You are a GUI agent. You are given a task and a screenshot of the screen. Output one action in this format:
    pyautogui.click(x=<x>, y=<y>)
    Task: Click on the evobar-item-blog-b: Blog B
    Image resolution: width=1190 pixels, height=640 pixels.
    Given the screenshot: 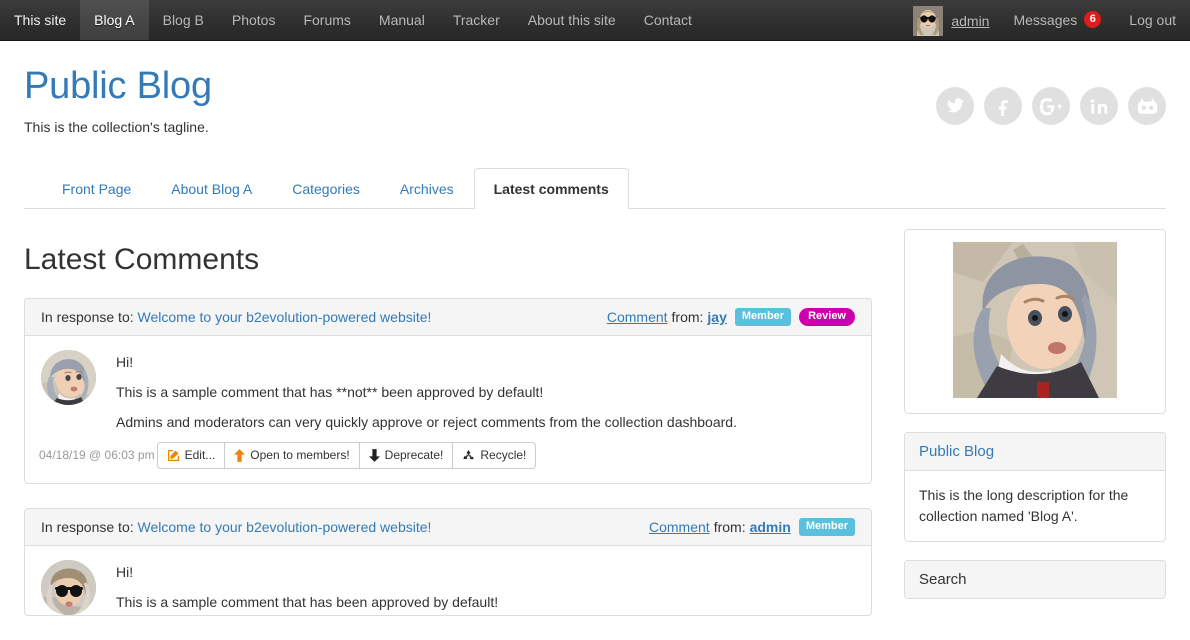 What is the action you would take?
    pyautogui.click(x=183, y=20)
    